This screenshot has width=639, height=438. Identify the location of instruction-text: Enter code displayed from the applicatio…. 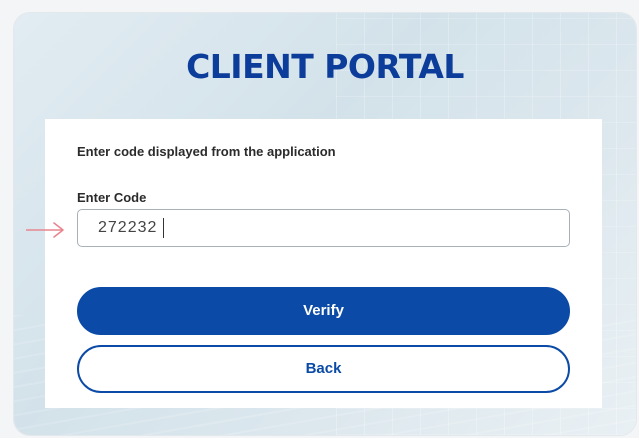
(206, 151).